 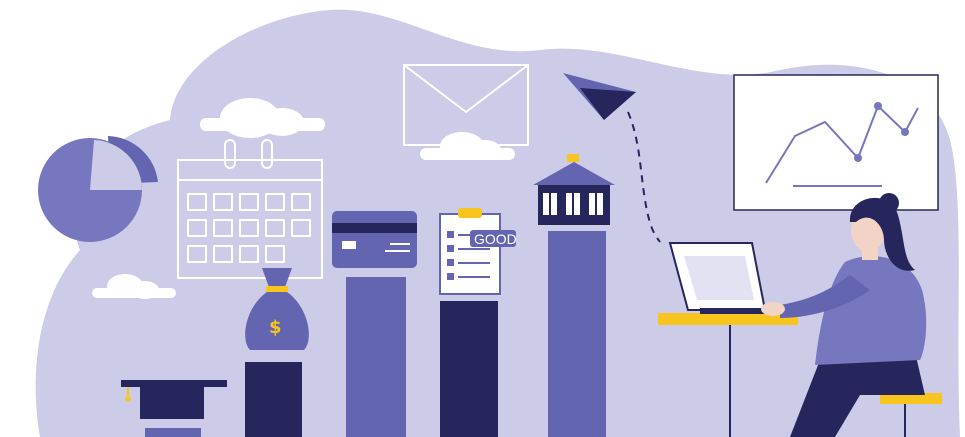 What do you see at coordinates (374, 239) in the screenshot?
I see `credit-card-icon` at bounding box center [374, 239].